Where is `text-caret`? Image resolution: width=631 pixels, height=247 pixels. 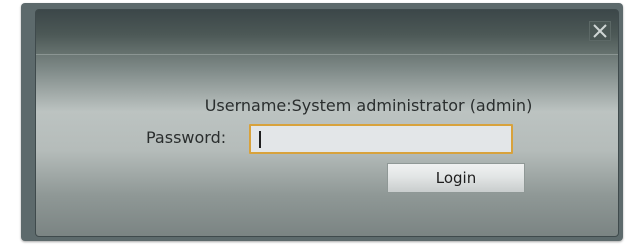 text-caret is located at coordinates (260, 139).